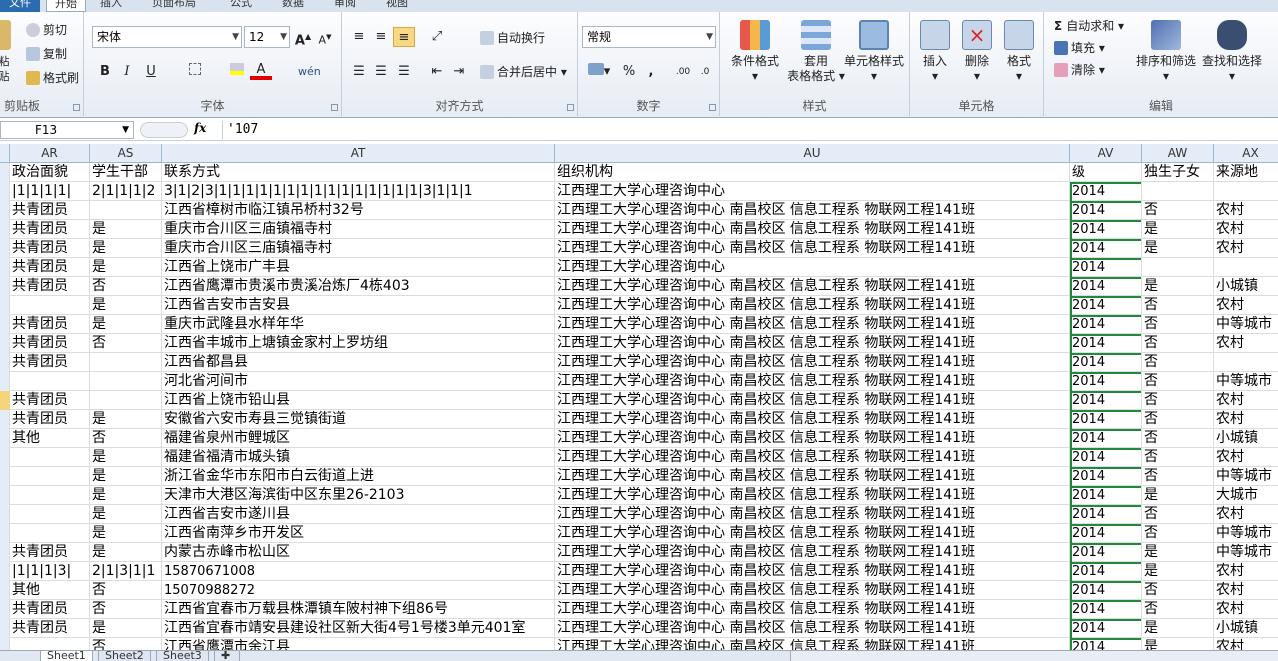  What do you see at coordinates (358, 644) in the screenshot?
I see `cell-at: 江西省鹰潭市余江县` at bounding box center [358, 644].